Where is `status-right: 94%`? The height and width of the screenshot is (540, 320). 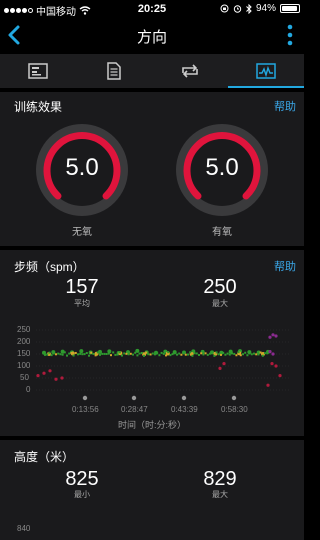
status-right: 94% is located at coordinates (260, 8).